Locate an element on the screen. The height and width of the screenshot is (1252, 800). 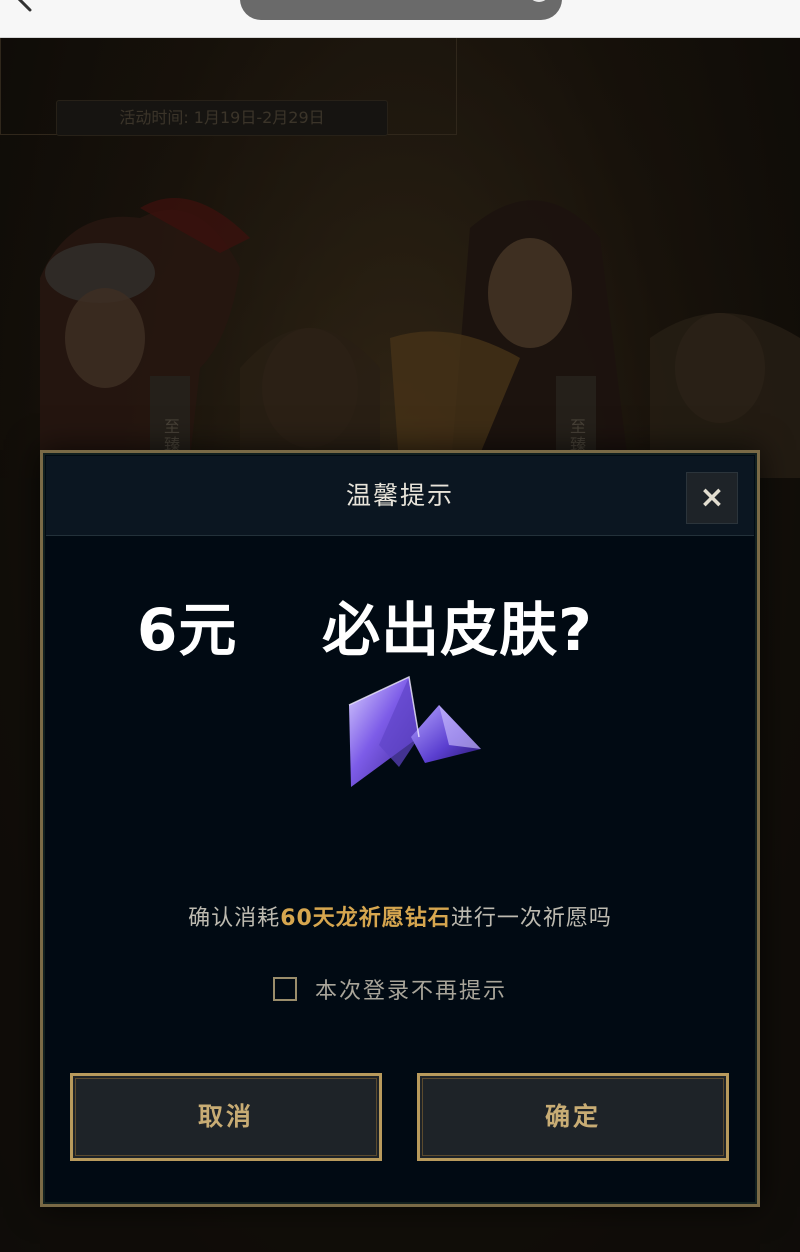
confirm-button: 确定 is located at coordinates (573, 1117).